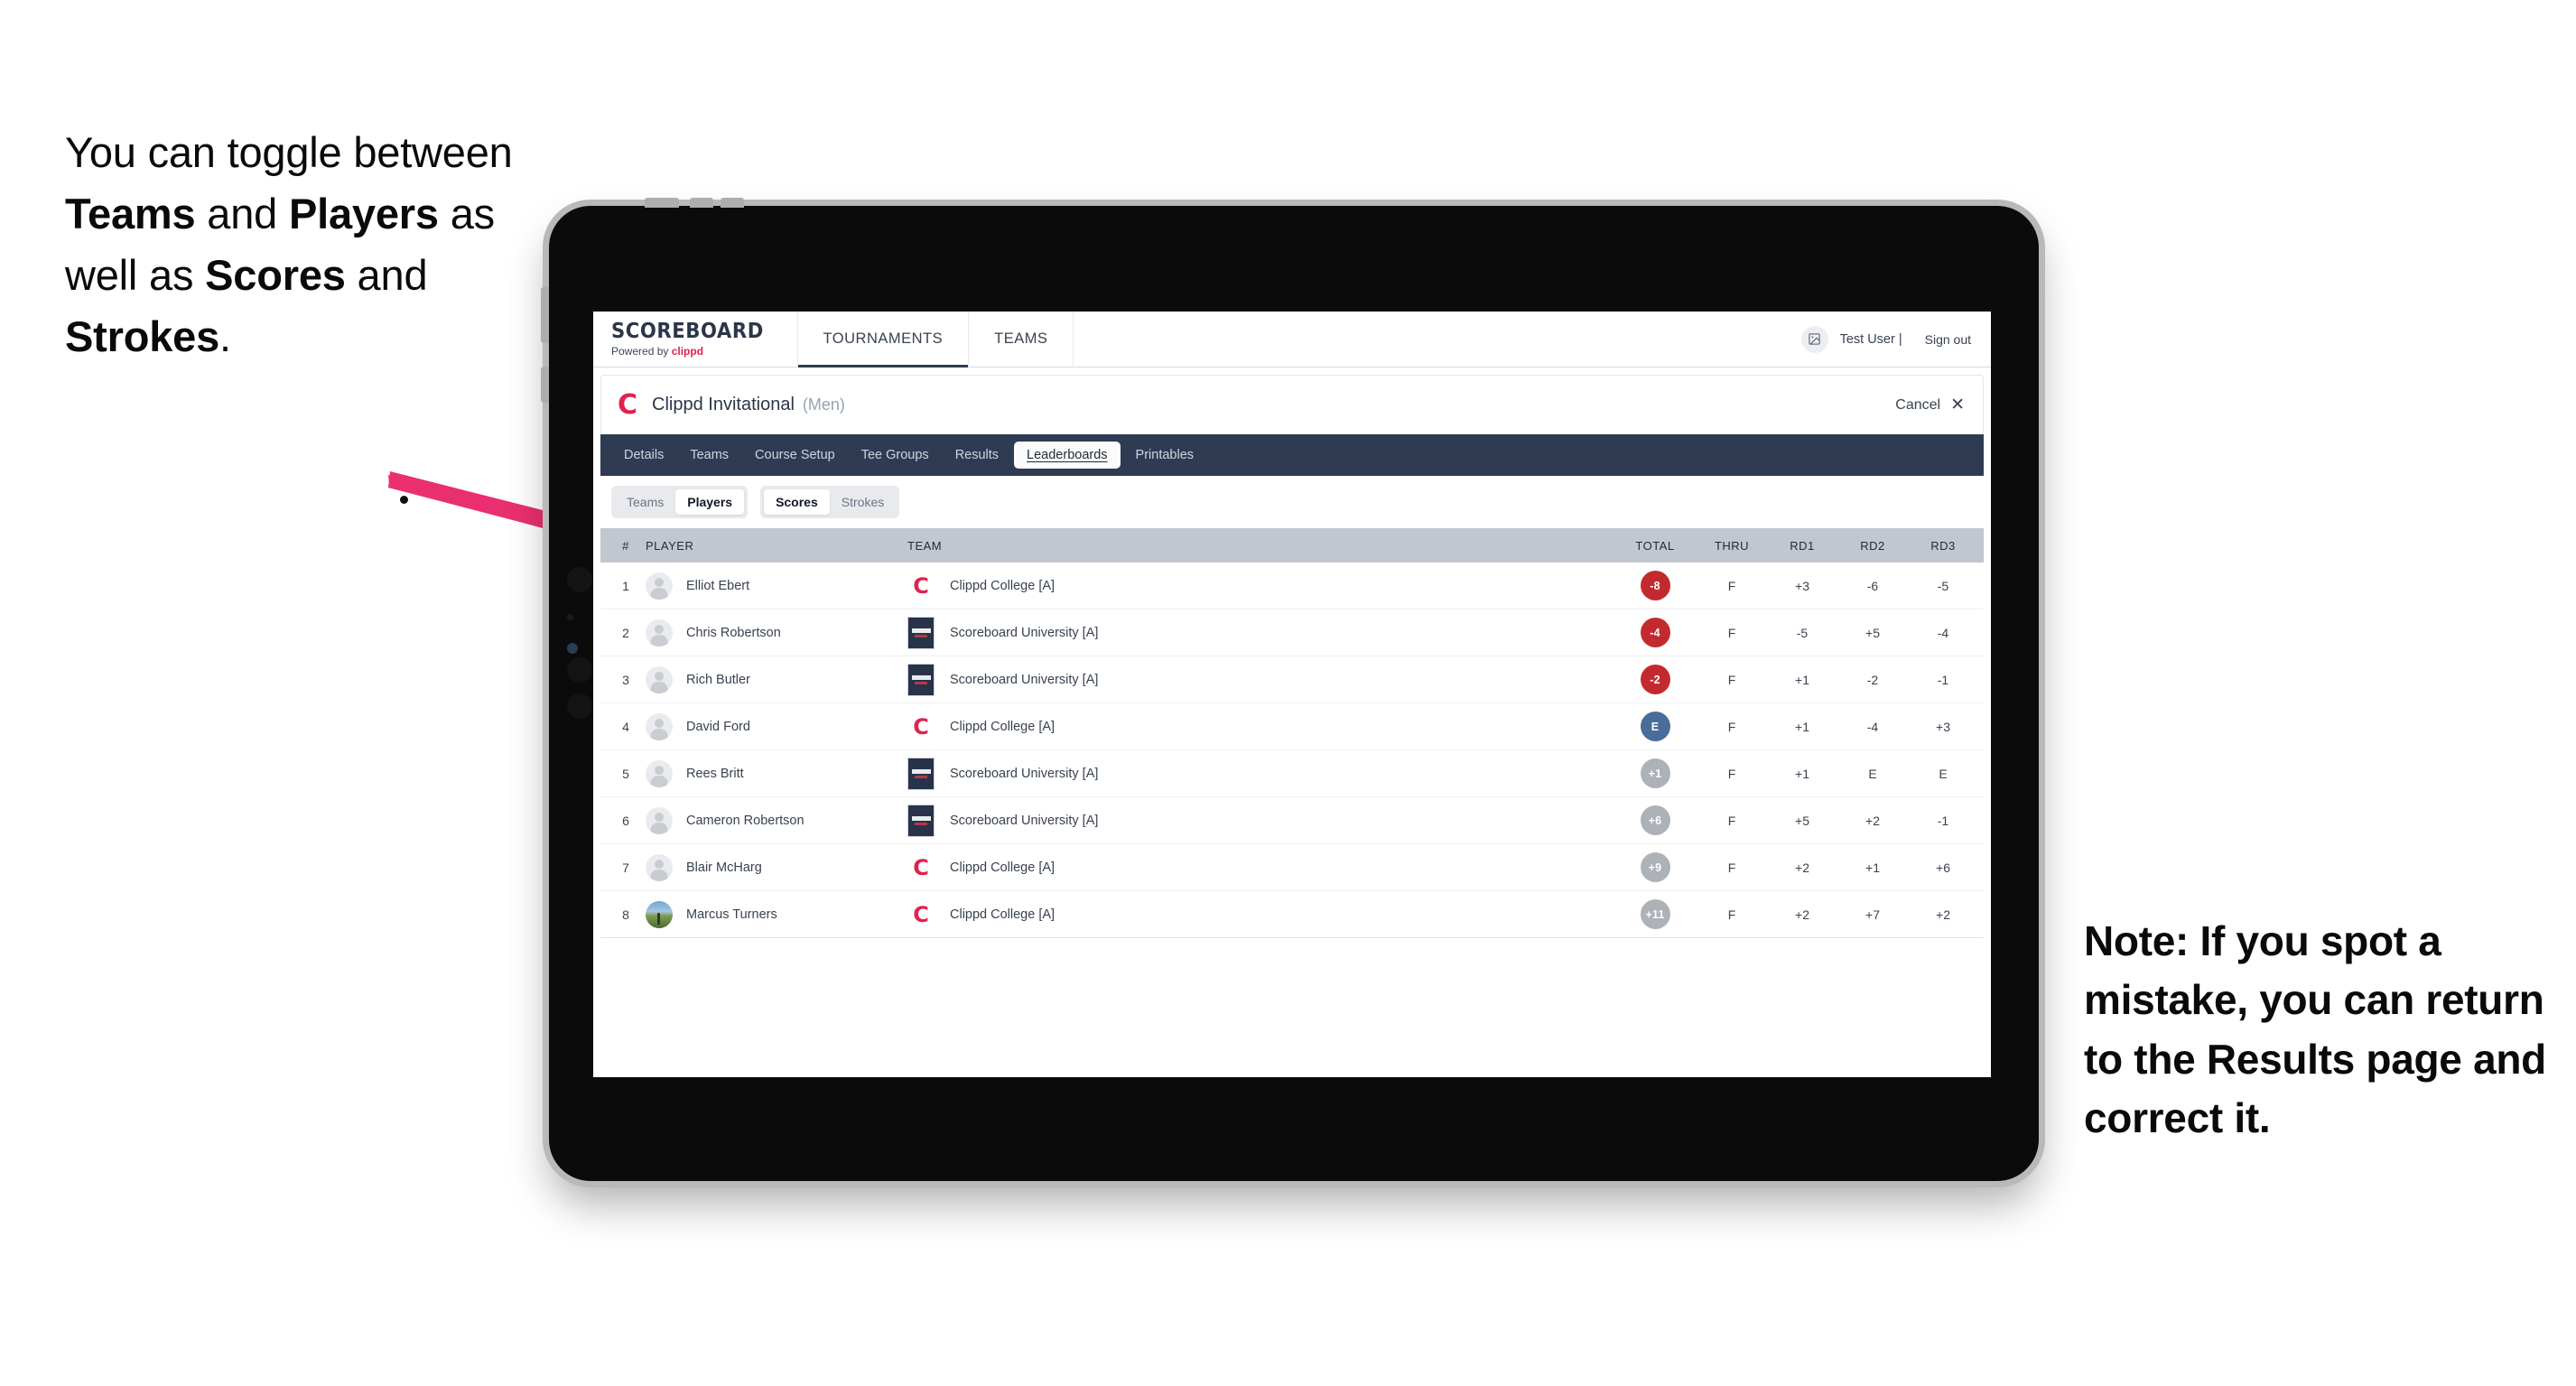 The image size is (2576, 1386). What do you see at coordinates (545, 315) in the screenshot?
I see `device-volume-up` at bounding box center [545, 315].